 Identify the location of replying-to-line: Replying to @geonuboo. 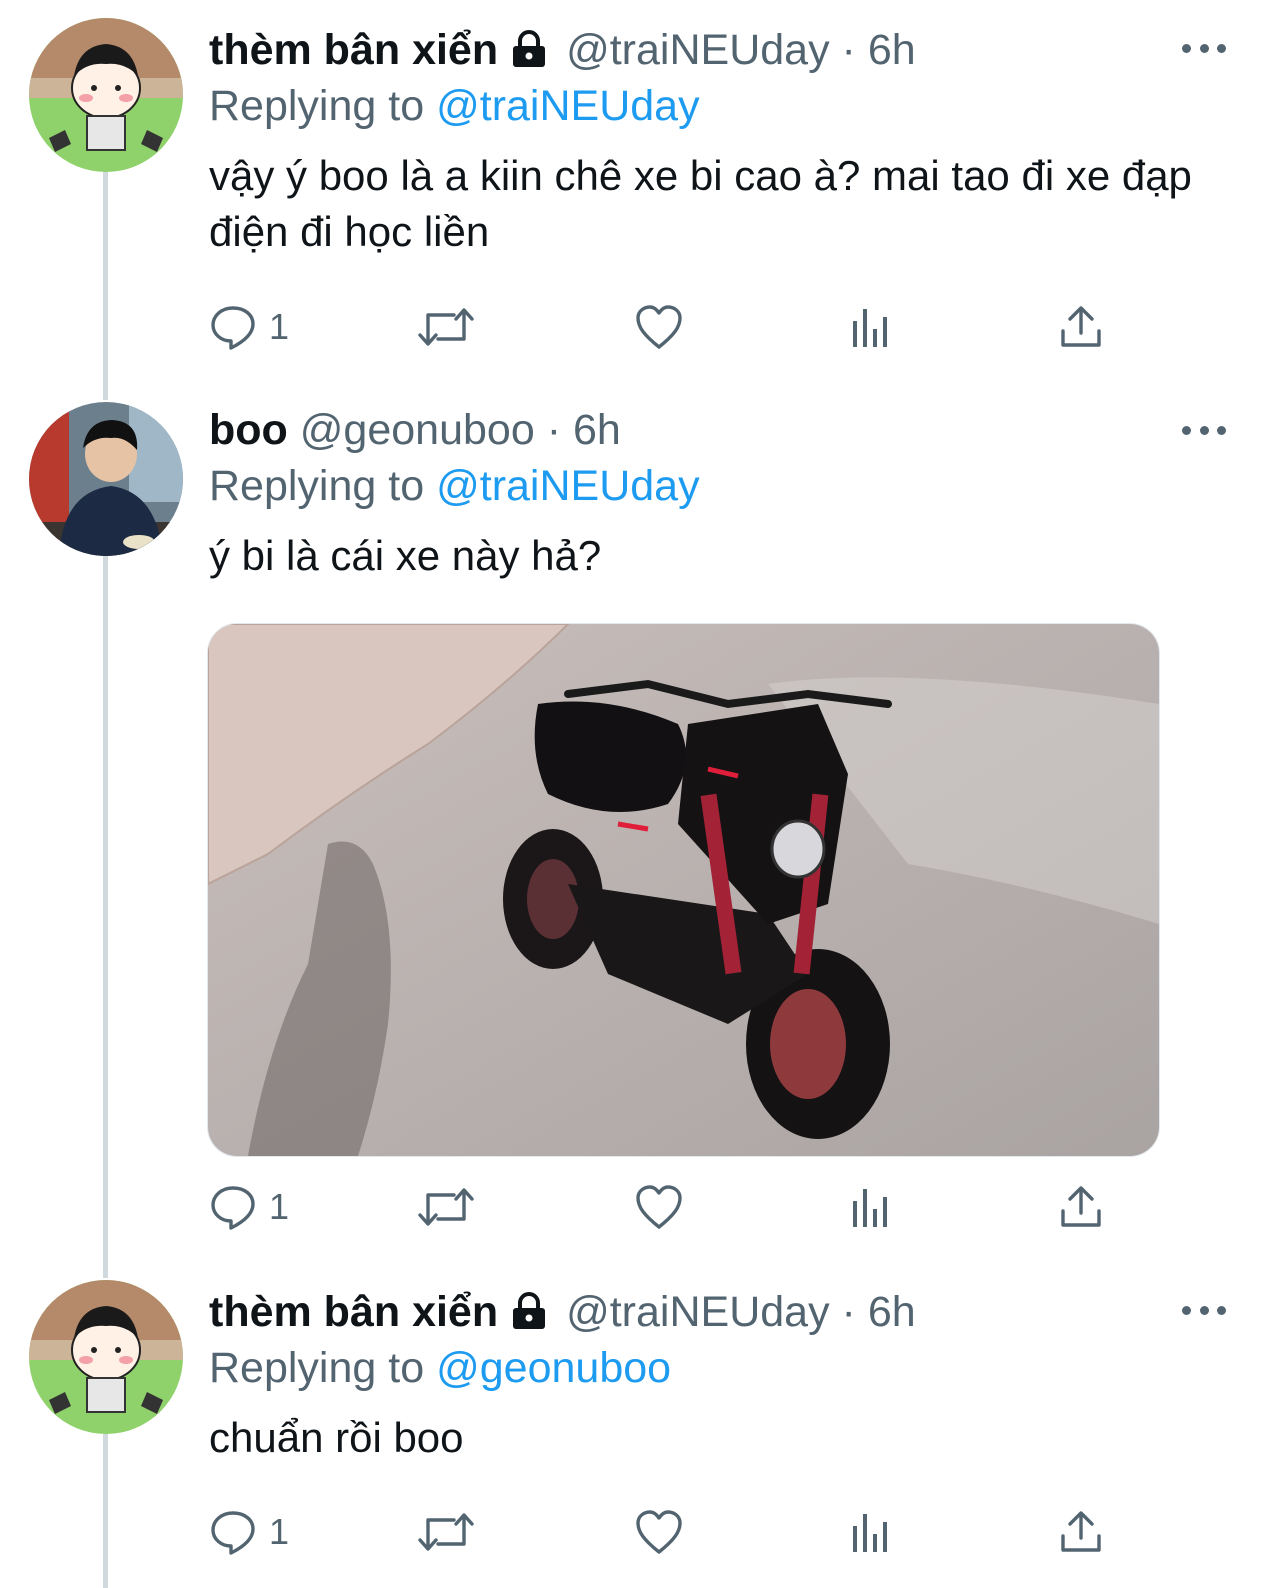
(709, 1368).